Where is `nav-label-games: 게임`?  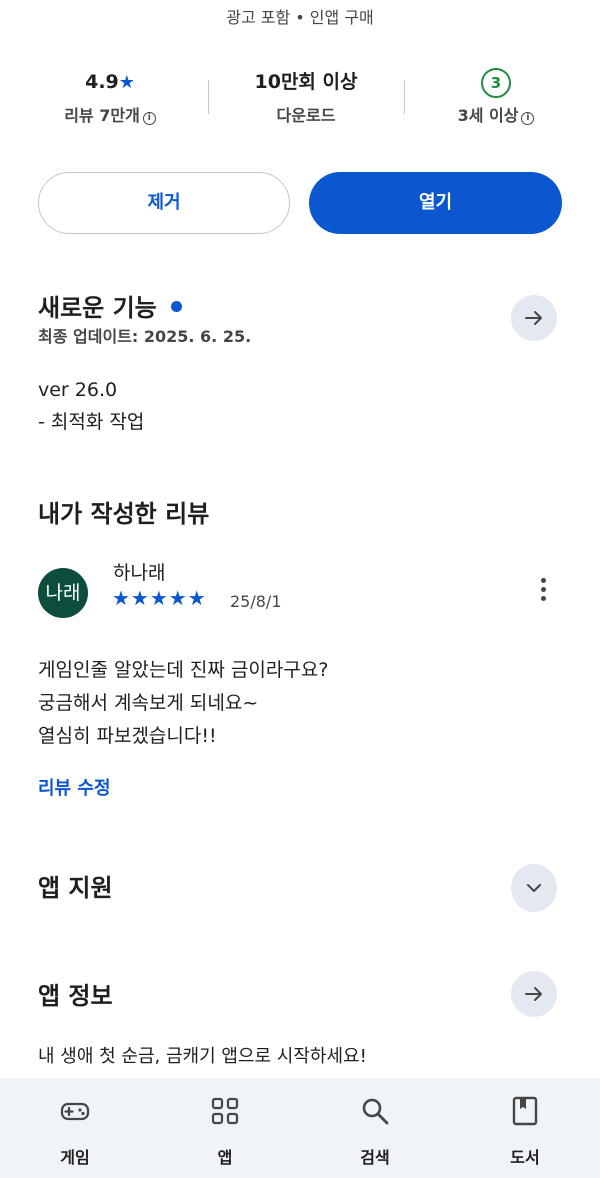
nav-label-games: 게임 is located at coordinates (75, 1157).